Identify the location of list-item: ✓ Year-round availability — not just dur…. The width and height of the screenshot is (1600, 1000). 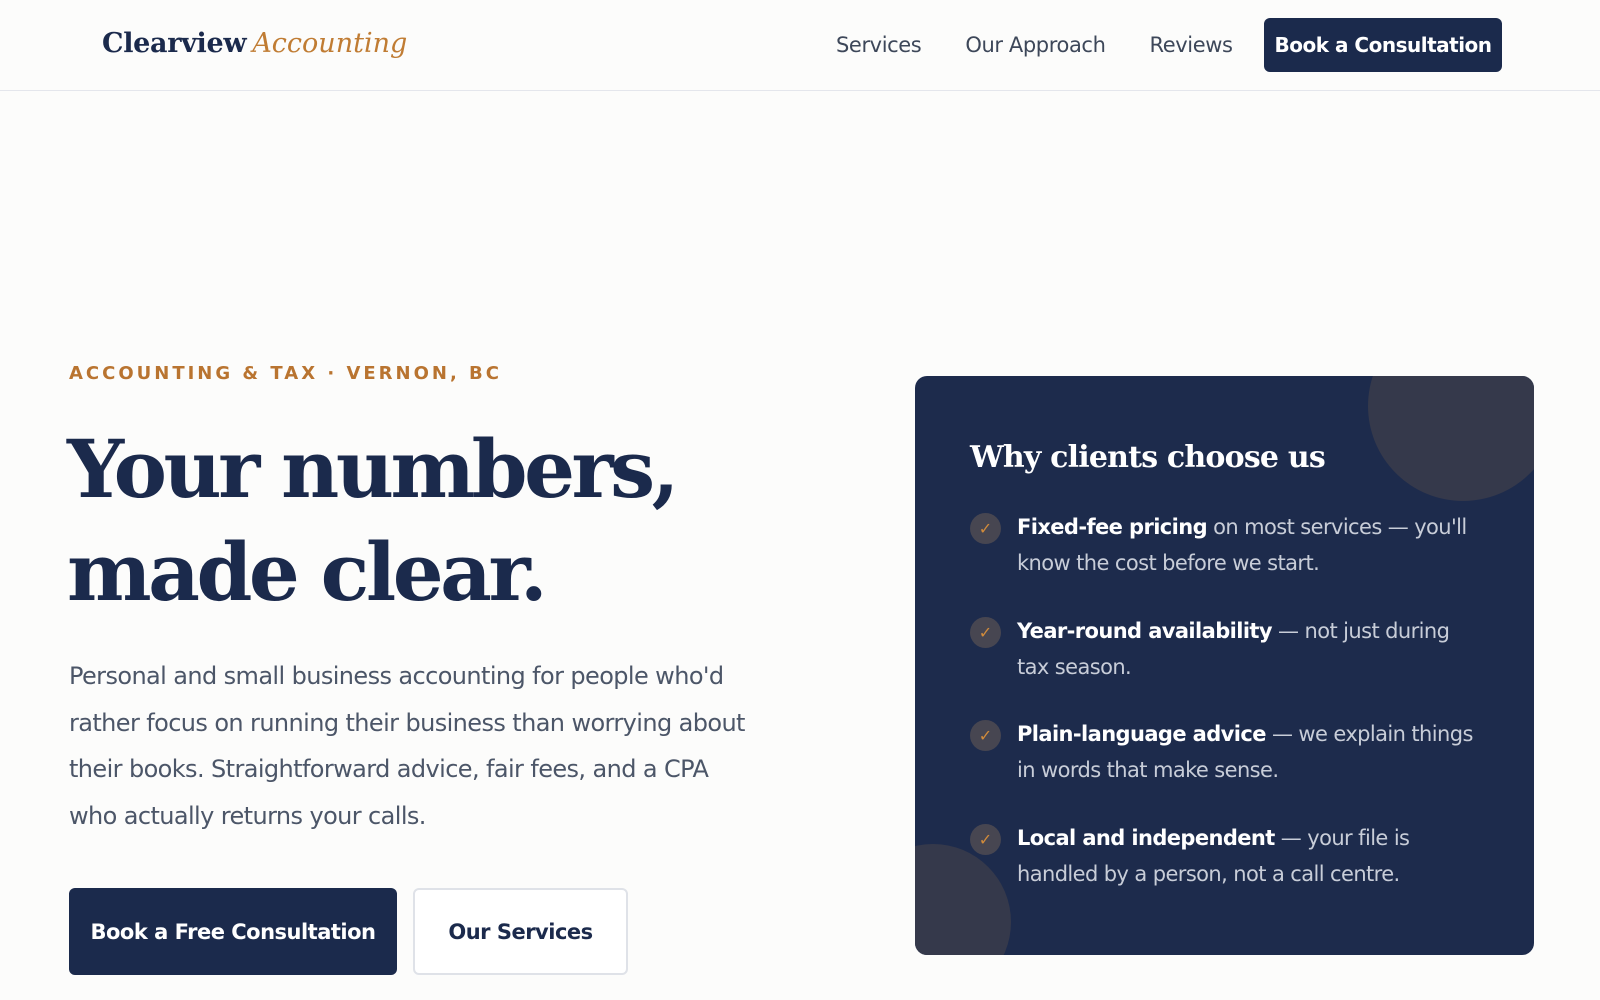
(1230, 665).